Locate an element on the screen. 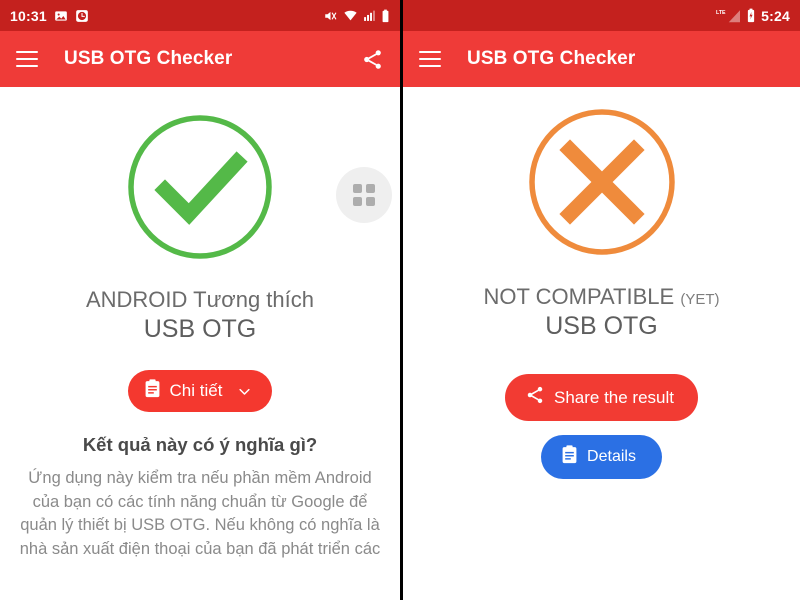 The height and width of the screenshot is (600, 800). apps-grid-icon is located at coordinates (364, 195).